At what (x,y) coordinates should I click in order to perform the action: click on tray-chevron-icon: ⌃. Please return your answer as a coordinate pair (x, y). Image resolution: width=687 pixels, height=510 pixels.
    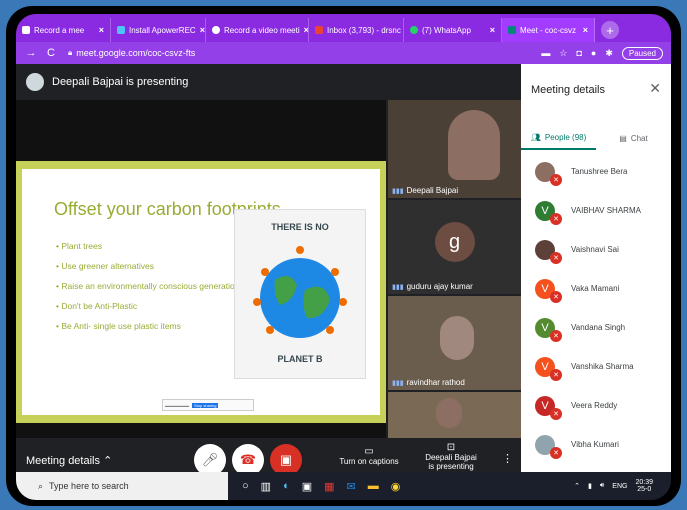
    Looking at the image, I should click on (577, 486).